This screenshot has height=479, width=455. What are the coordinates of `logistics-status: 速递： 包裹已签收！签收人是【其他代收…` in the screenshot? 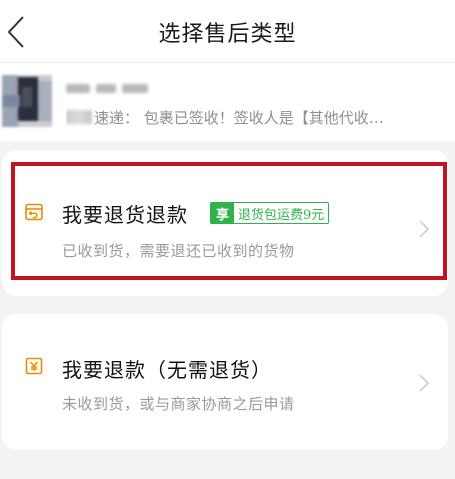 It's located at (260, 118).